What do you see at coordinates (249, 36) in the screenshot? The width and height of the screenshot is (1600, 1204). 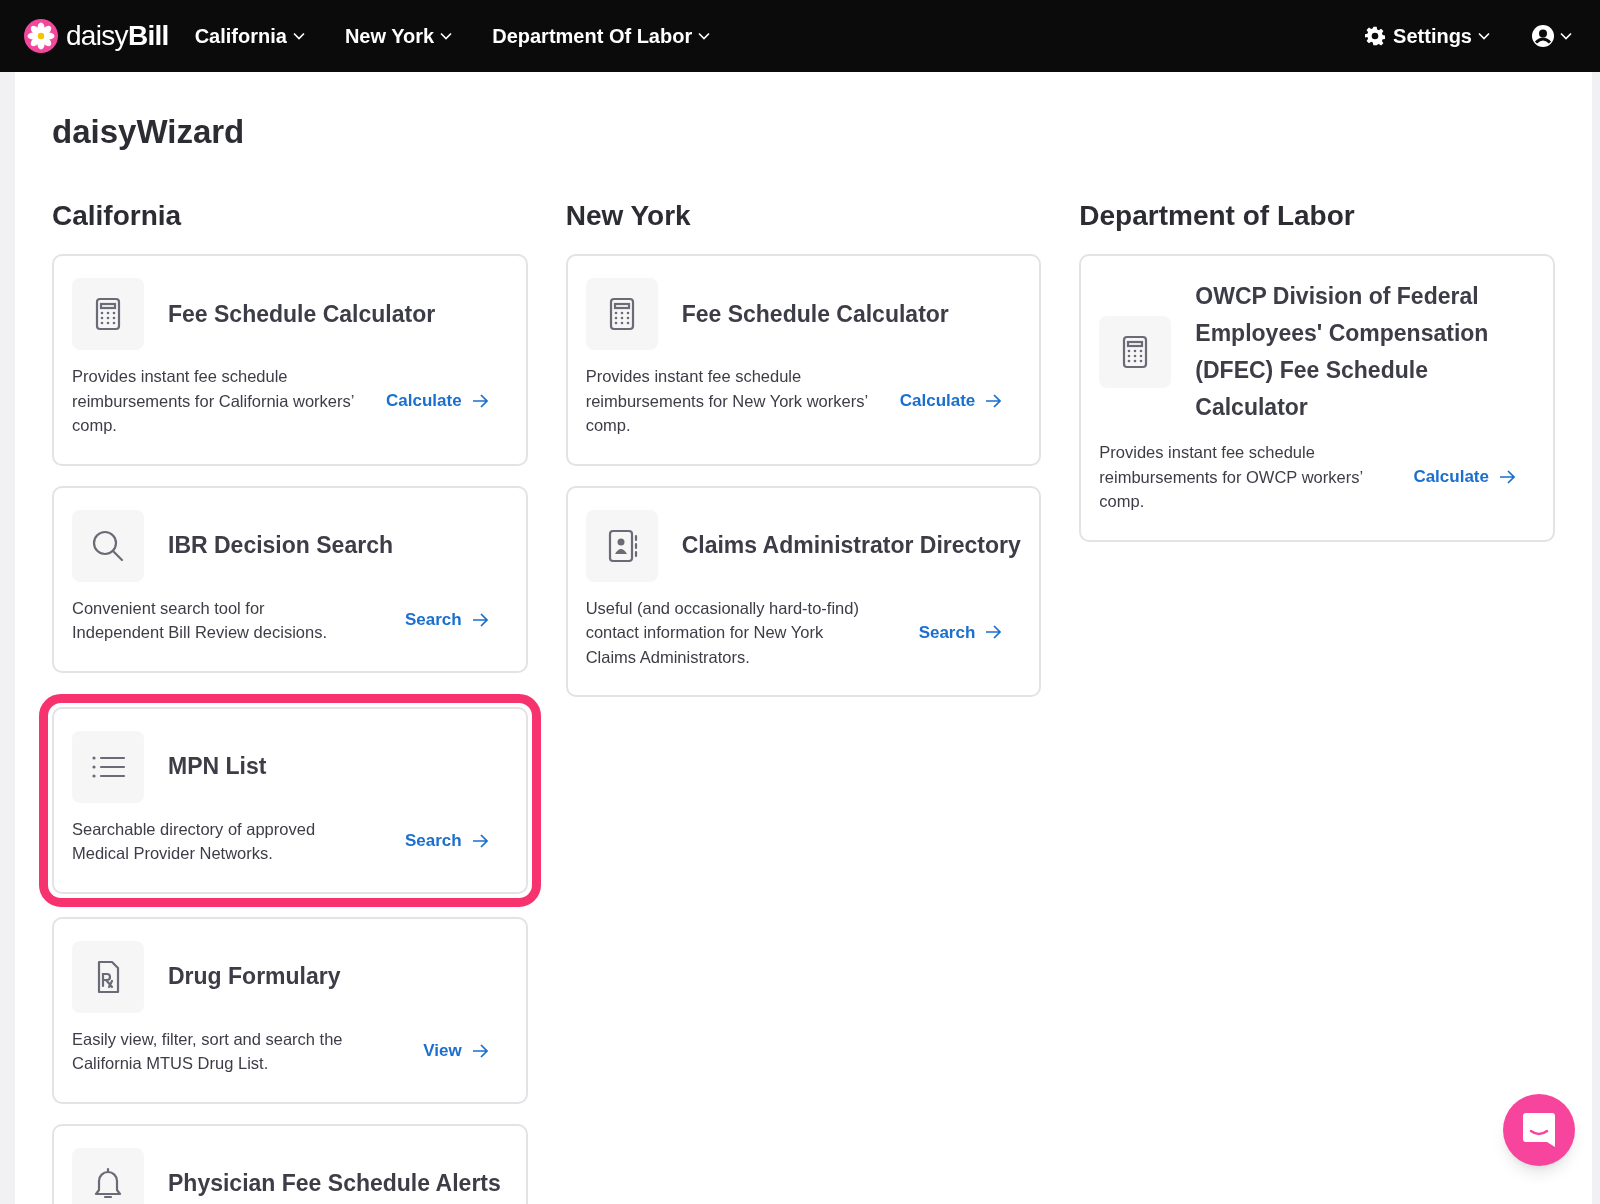 I see `nav-menu: California` at bounding box center [249, 36].